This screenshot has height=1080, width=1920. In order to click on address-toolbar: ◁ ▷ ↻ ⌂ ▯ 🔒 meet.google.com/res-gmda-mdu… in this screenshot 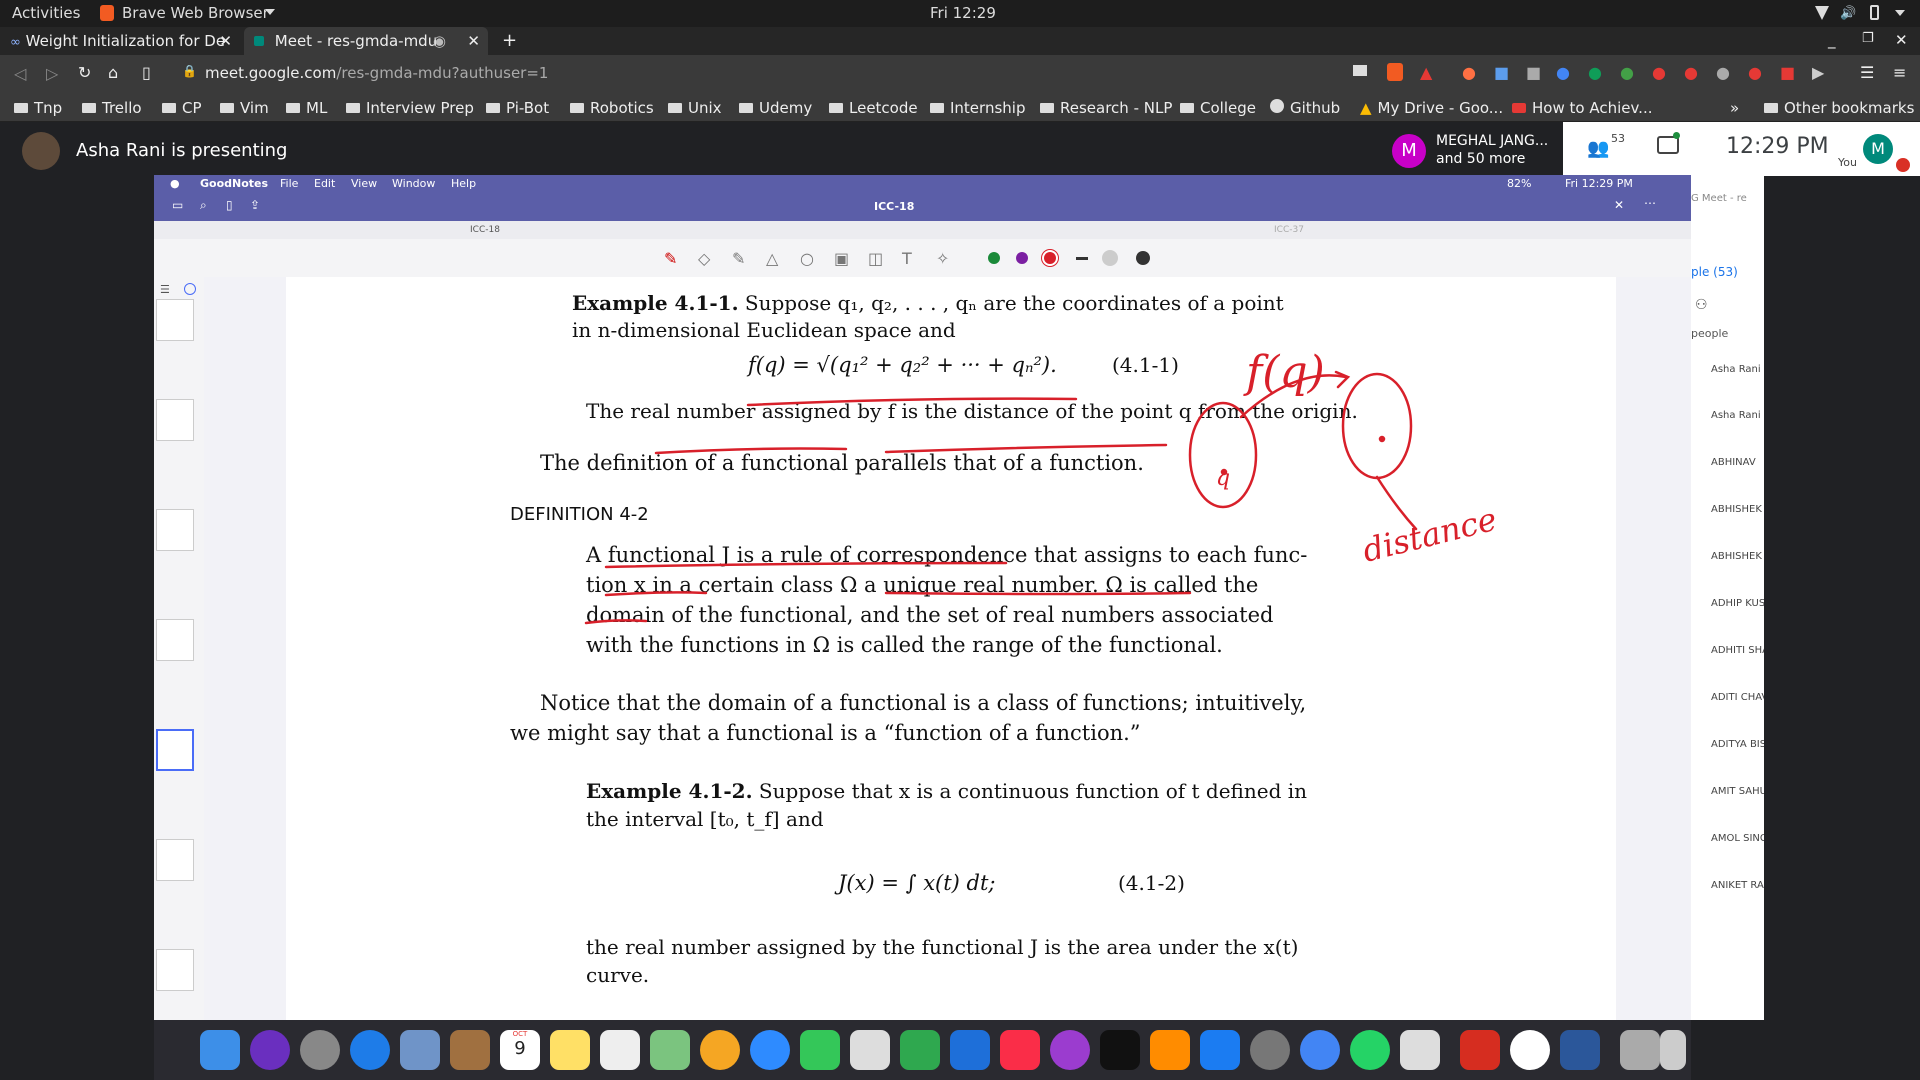, I will do `click(960, 74)`.